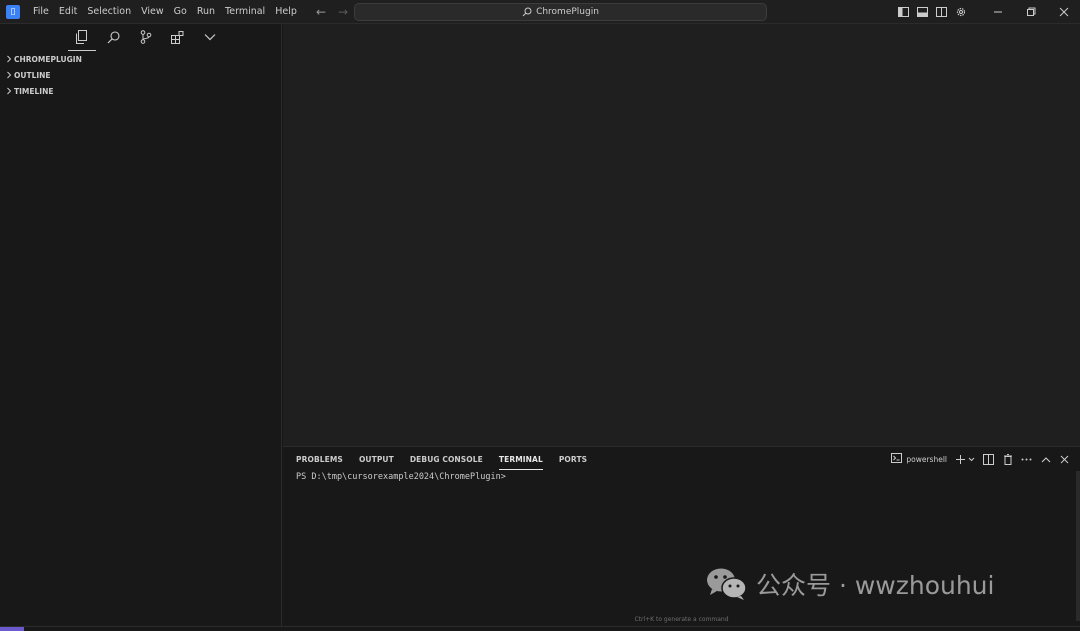  Describe the element at coordinates (988, 459) in the screenshot. I see `split-terminal-icon` at that location.